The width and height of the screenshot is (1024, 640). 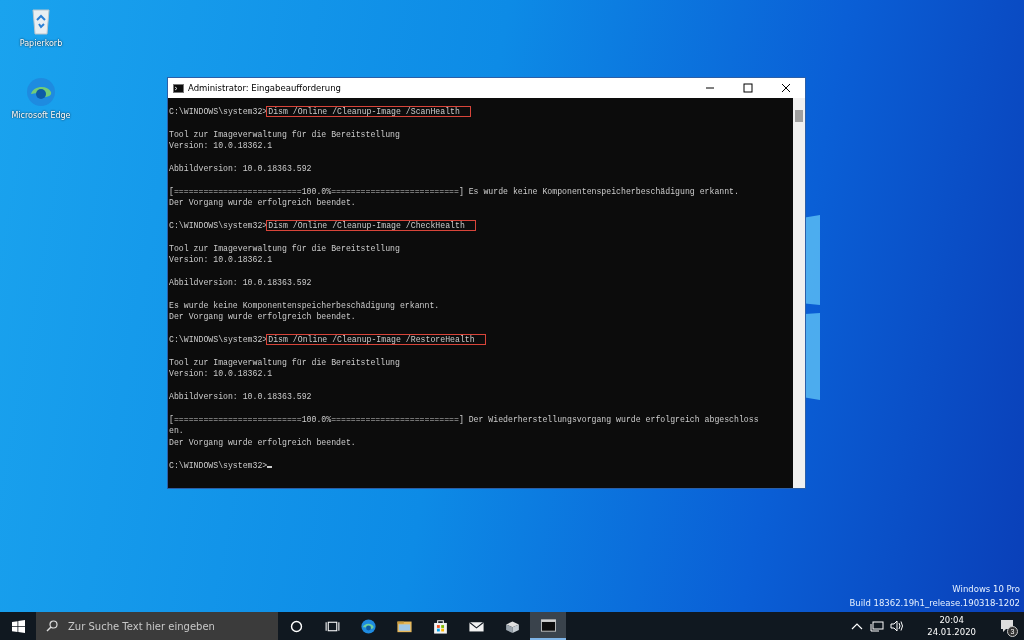 I want to click on network-icon, so click(x=877, y=626).